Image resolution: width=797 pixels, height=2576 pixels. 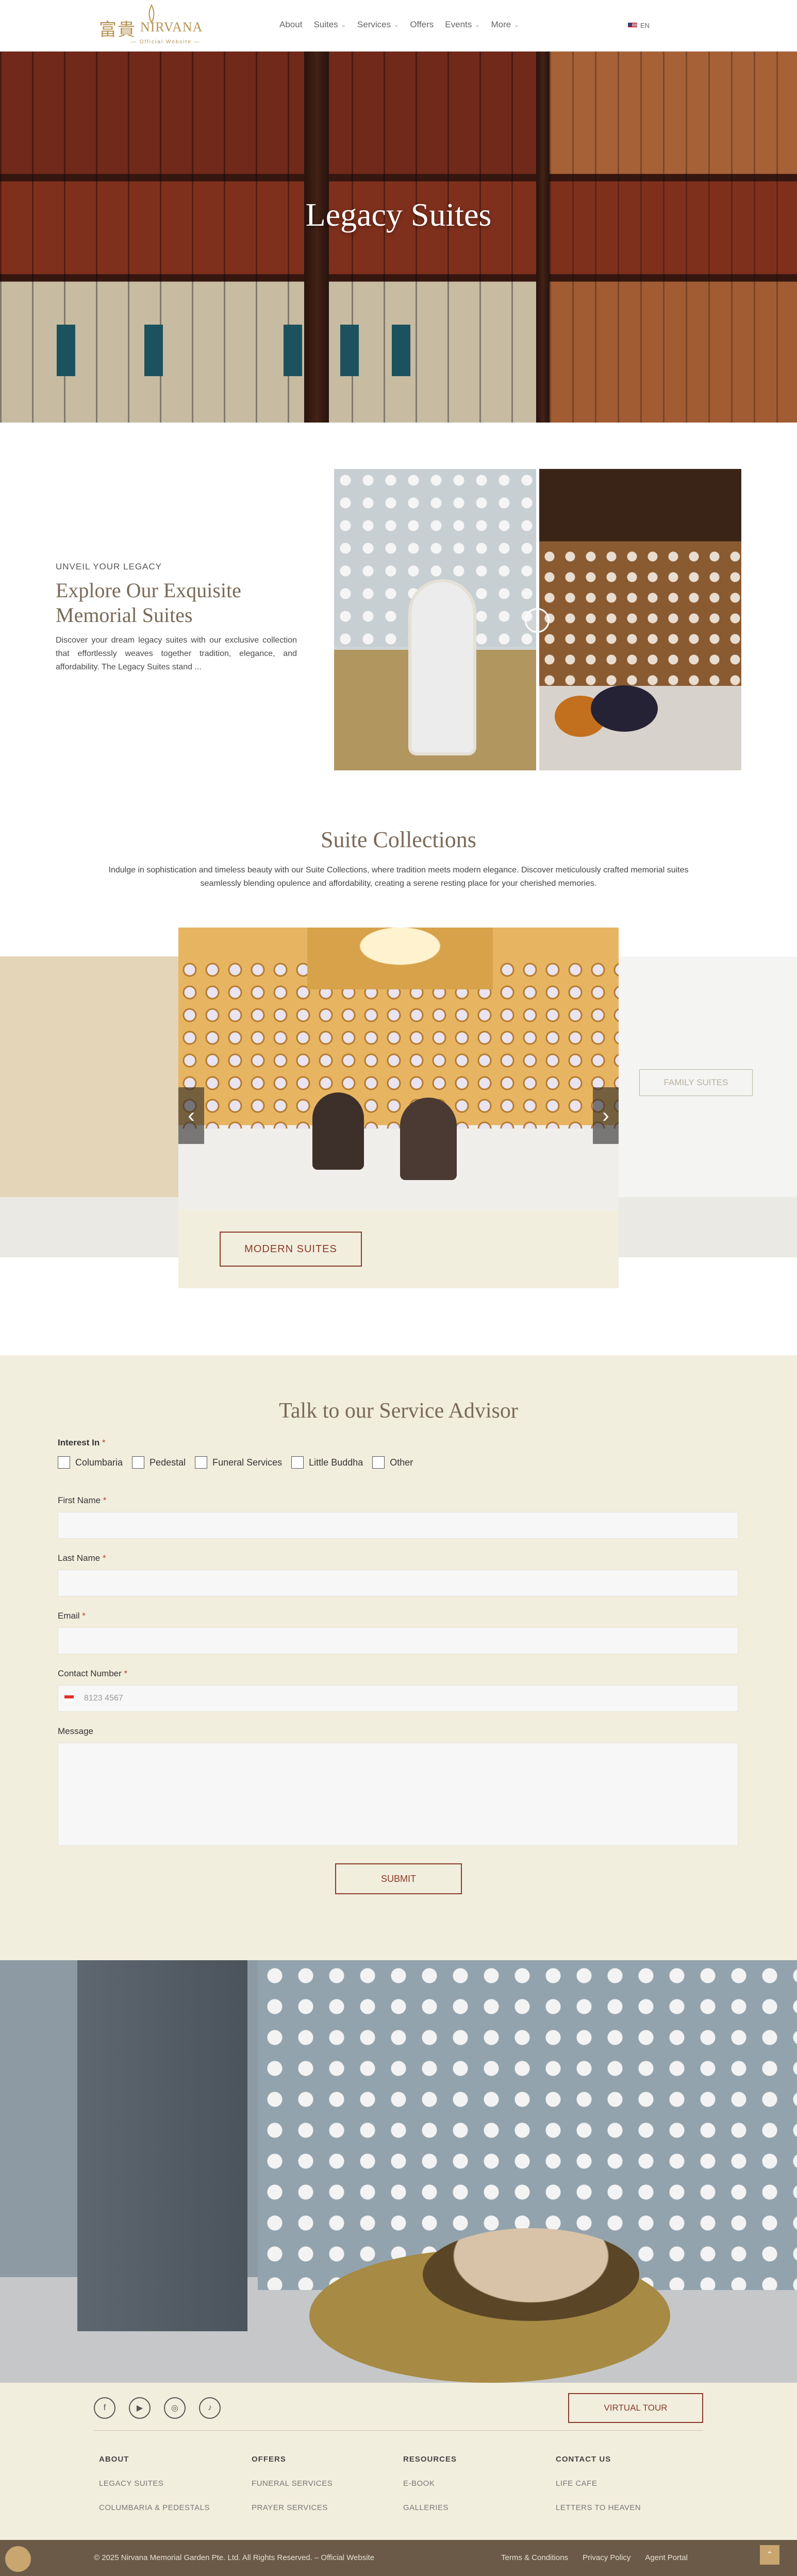 What do you see at coordinates (696, 1082) in the screenshot?
I see `family-suites-button: FAMILY SUITES` at bounding box center [696, 1082].